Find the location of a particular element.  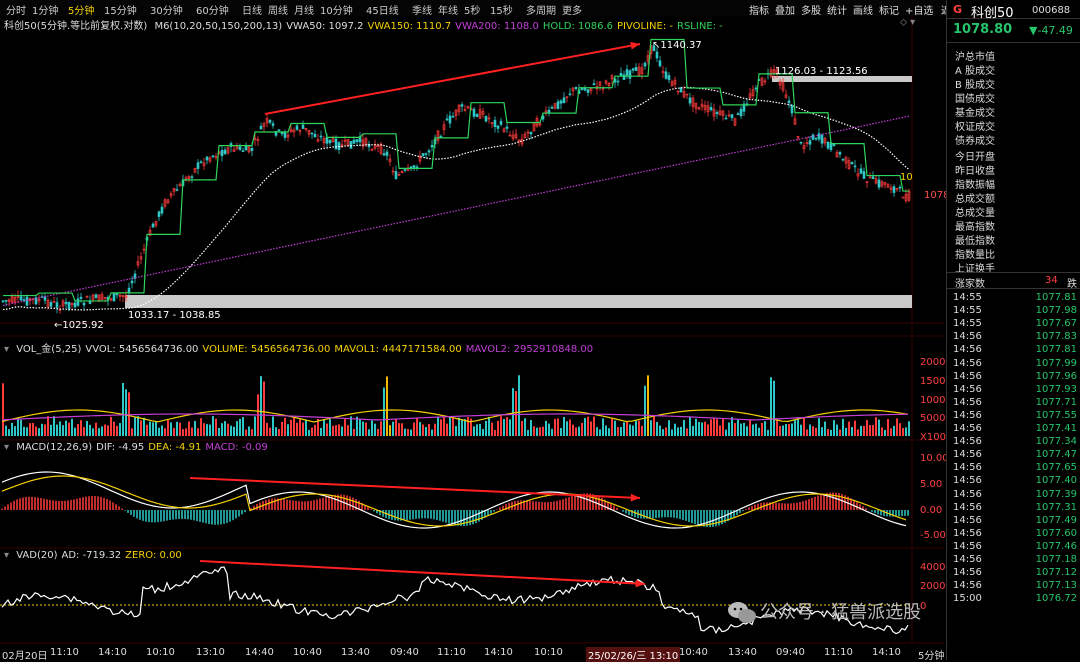

vad-menu-icon: ▾ is located at coordinates (8, 555).